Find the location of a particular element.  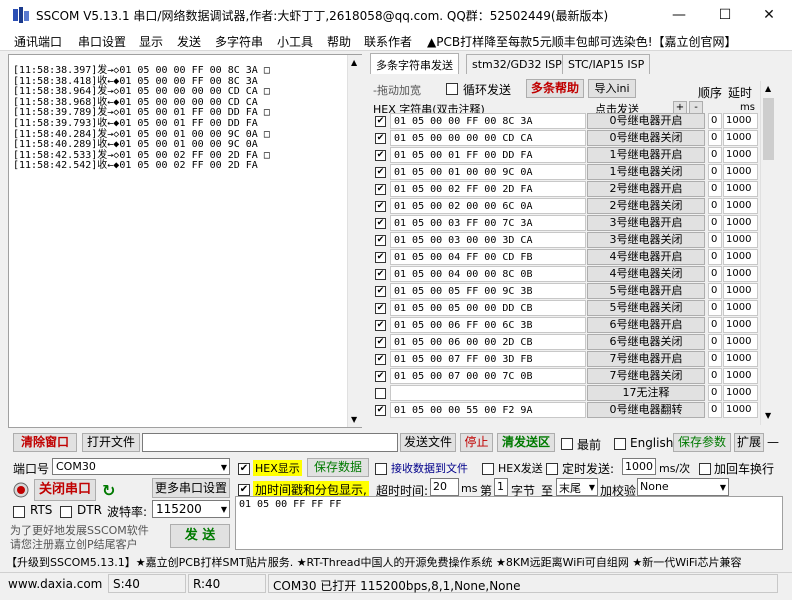

maximize-button: ☐ is located at coordinates (725, 15).